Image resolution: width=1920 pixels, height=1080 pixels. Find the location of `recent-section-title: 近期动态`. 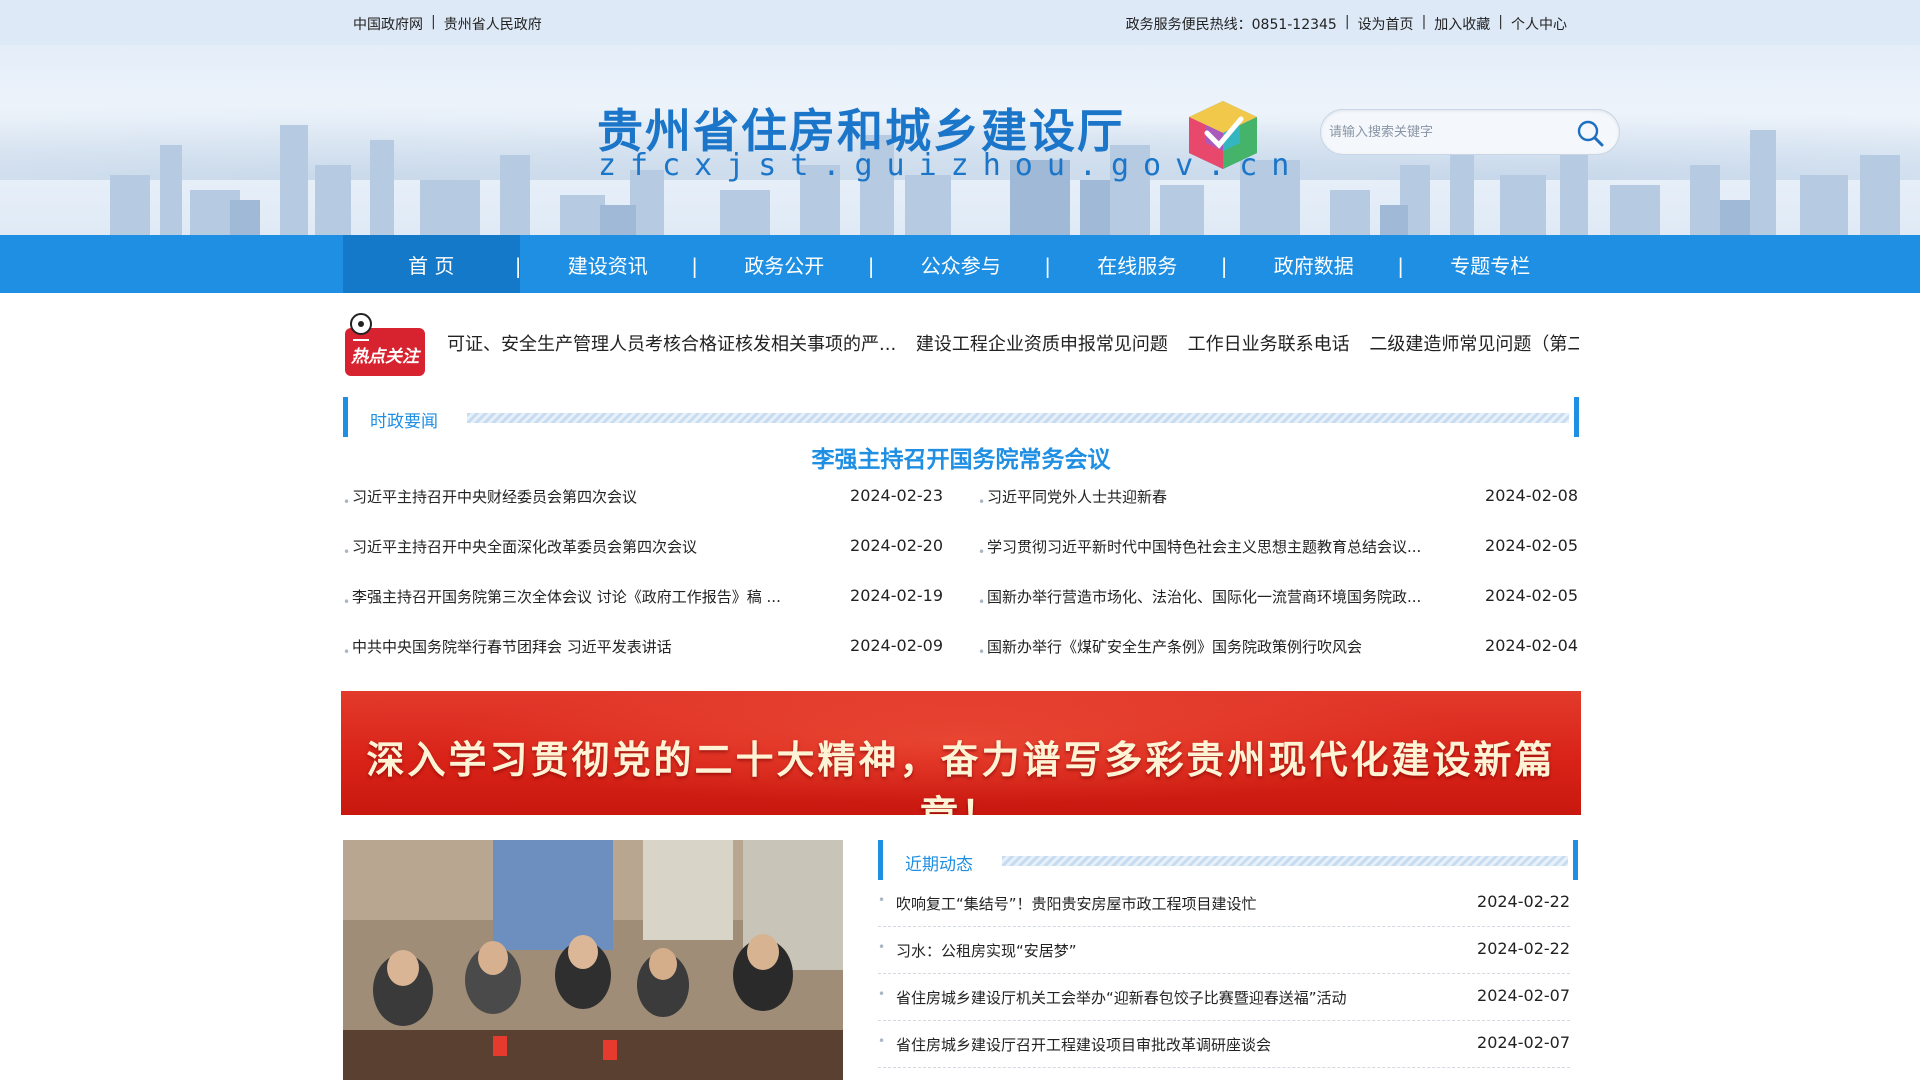

recent-section-title: 近期动态 is located at coordinates (939, 862).